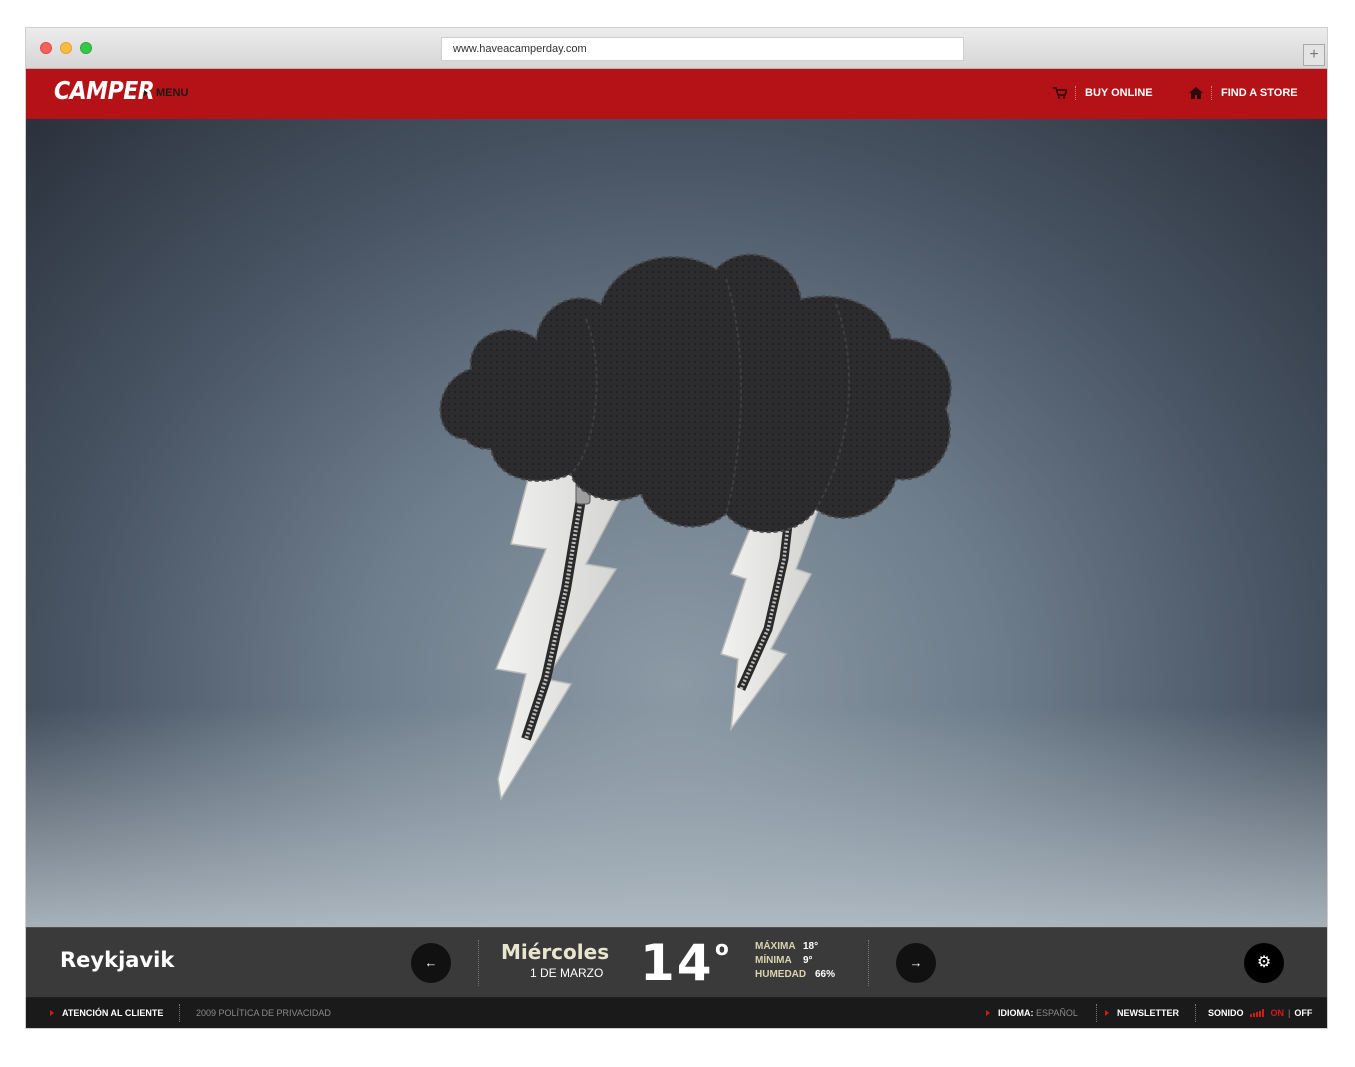  I want to click on min-temp-row: MÍNIMA 9°, so click(795, 961).